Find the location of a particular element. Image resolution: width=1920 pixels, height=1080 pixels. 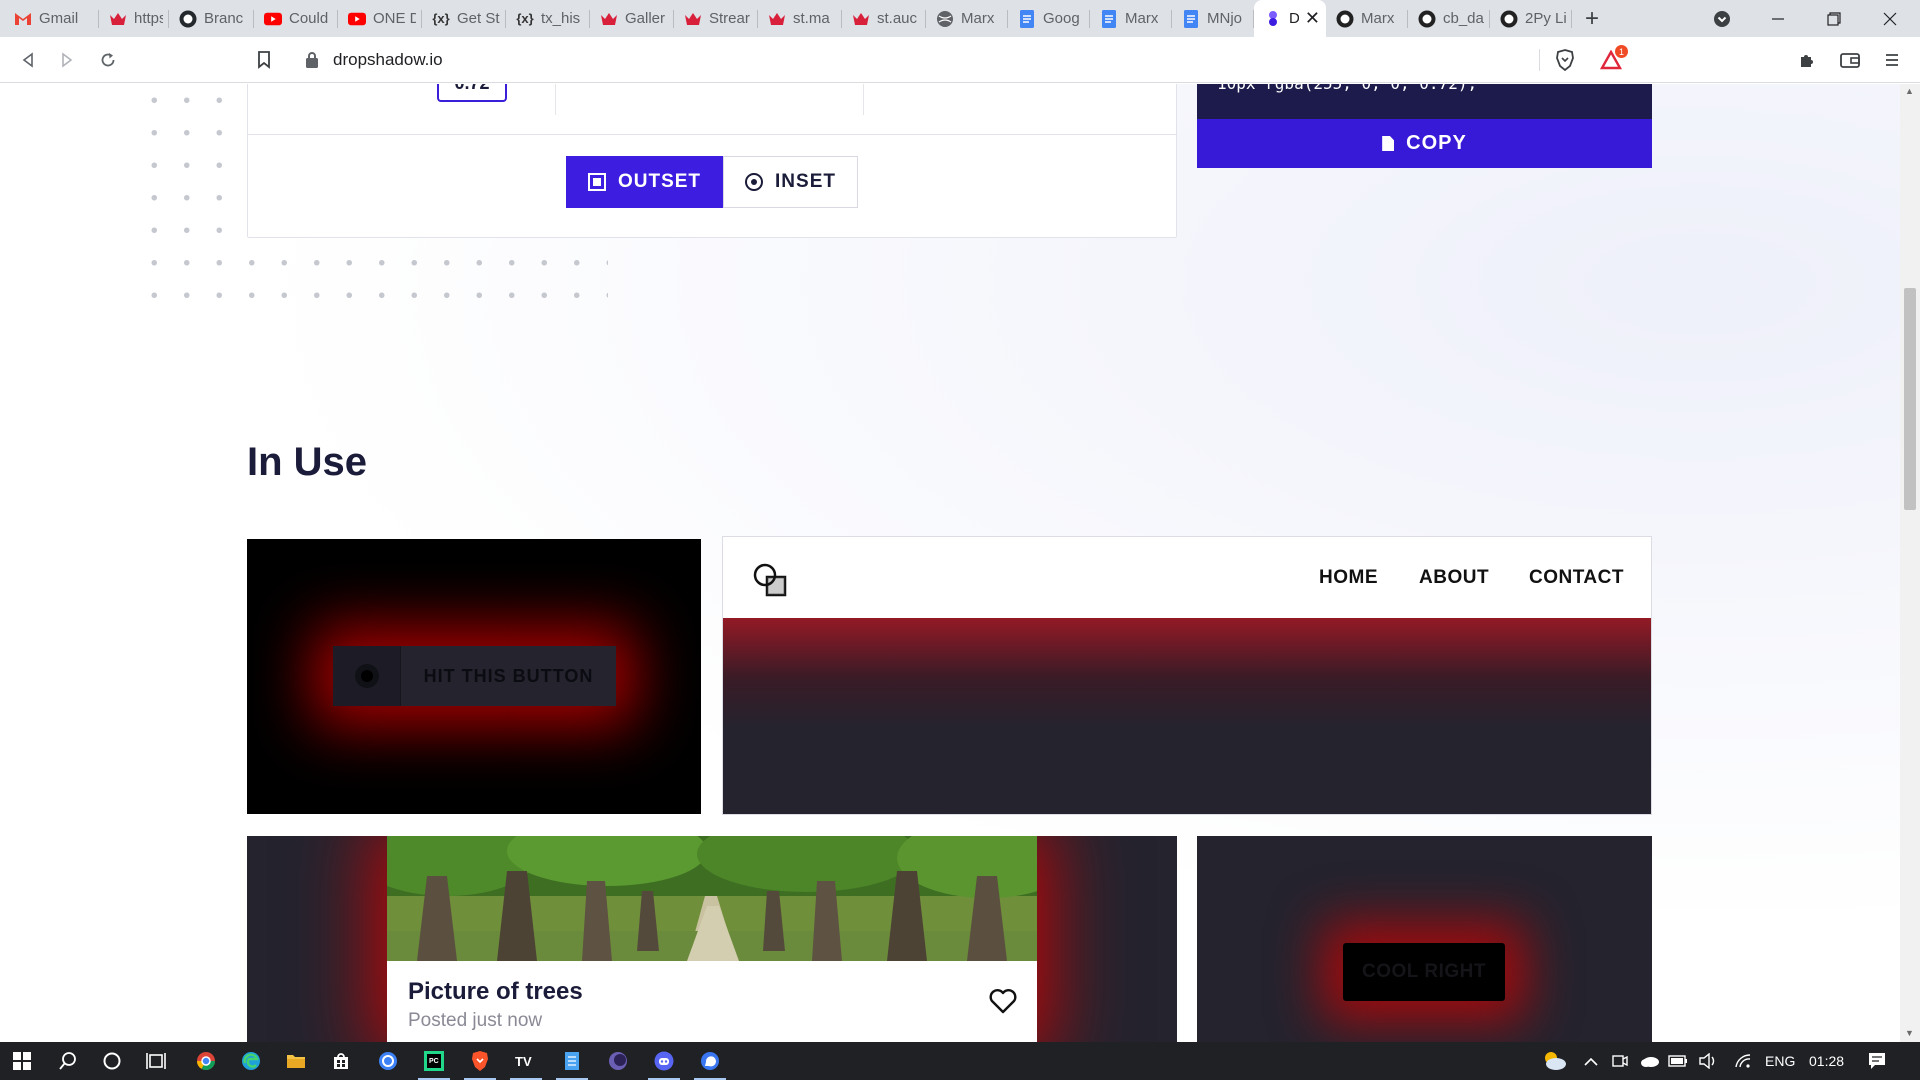

weather-icon is located at coordinates (1554, 1061).